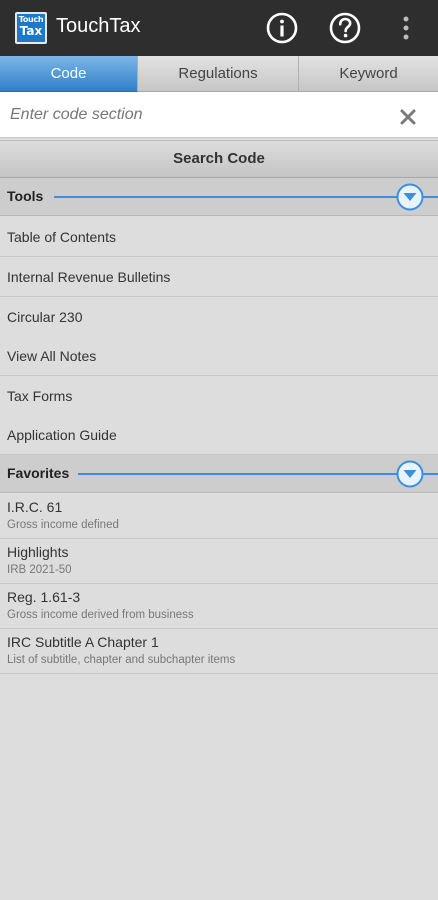  Describe the element at coordinates (83, 642) in the screenshot. I see `favorite-title: IRC Subtitle A Chapter 1` at that location.